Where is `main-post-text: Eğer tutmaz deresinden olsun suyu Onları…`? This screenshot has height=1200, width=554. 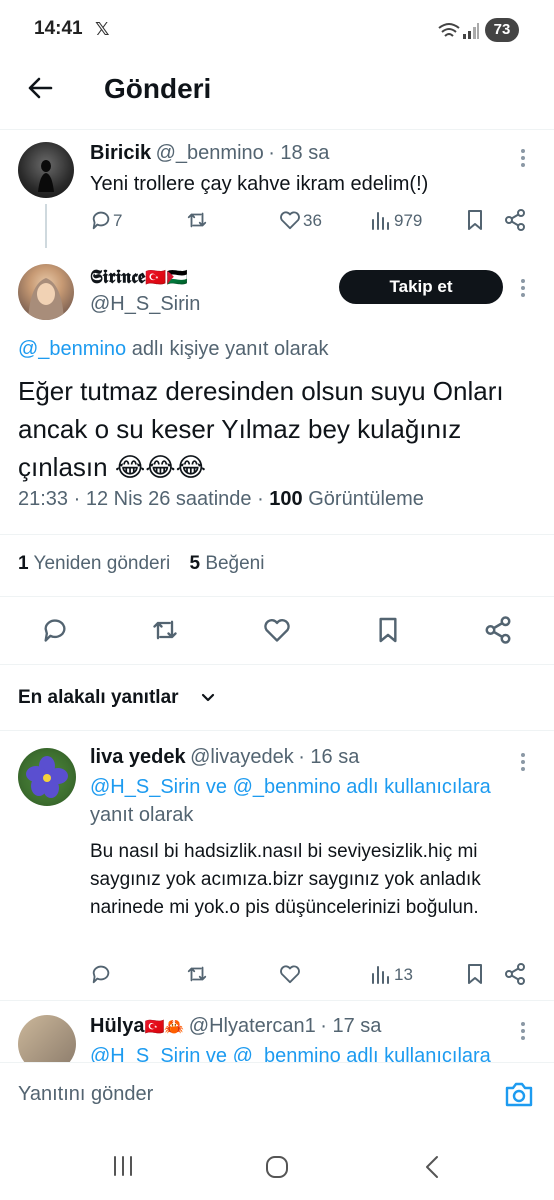
main-post-text: Eğer tutmaz deresinden olsun suyu Onları… is located at coordinates (261, 429).